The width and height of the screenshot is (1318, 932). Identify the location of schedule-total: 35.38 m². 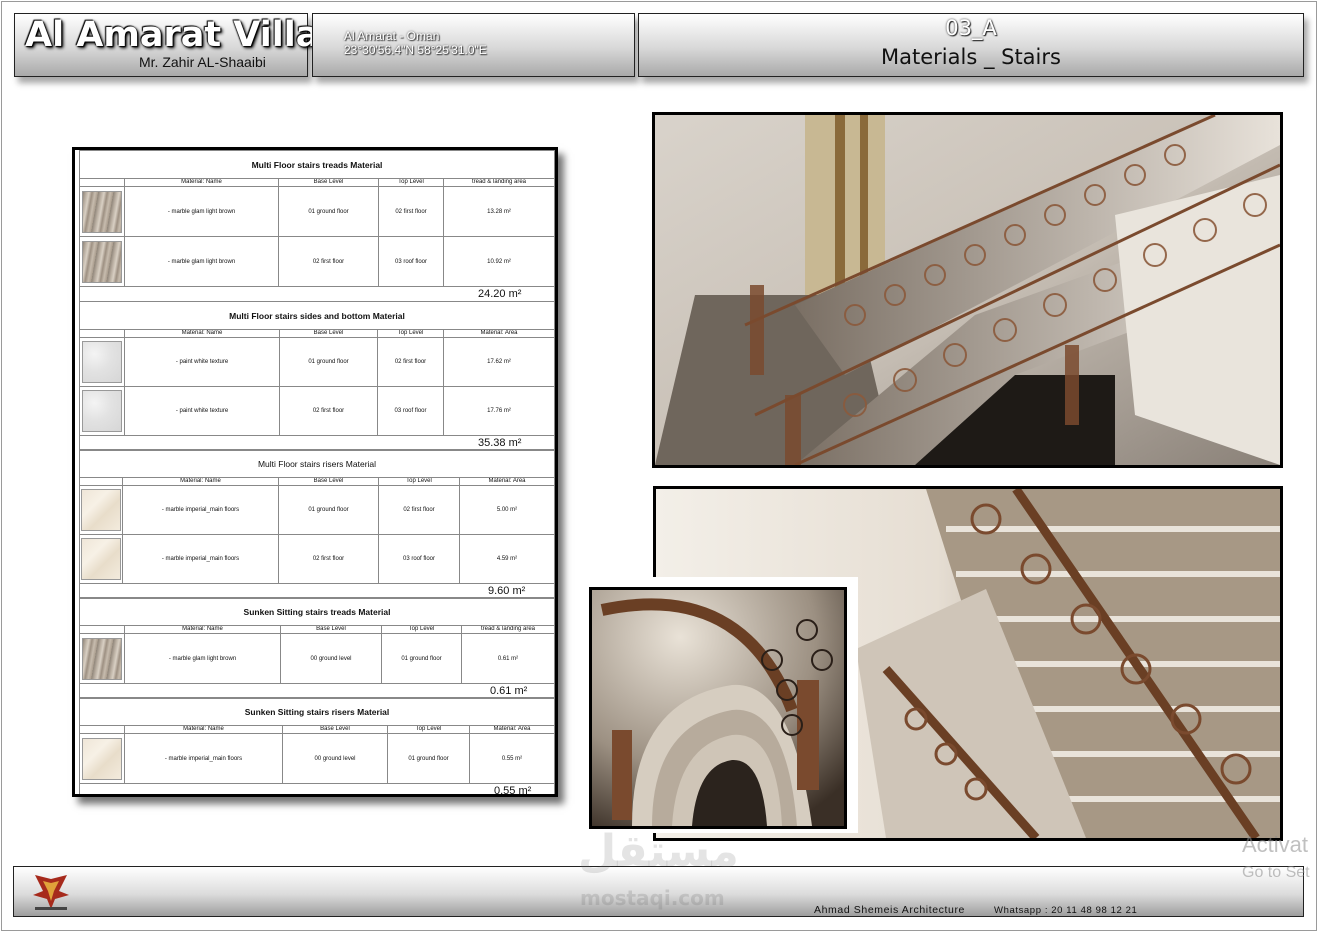
(500, 443).